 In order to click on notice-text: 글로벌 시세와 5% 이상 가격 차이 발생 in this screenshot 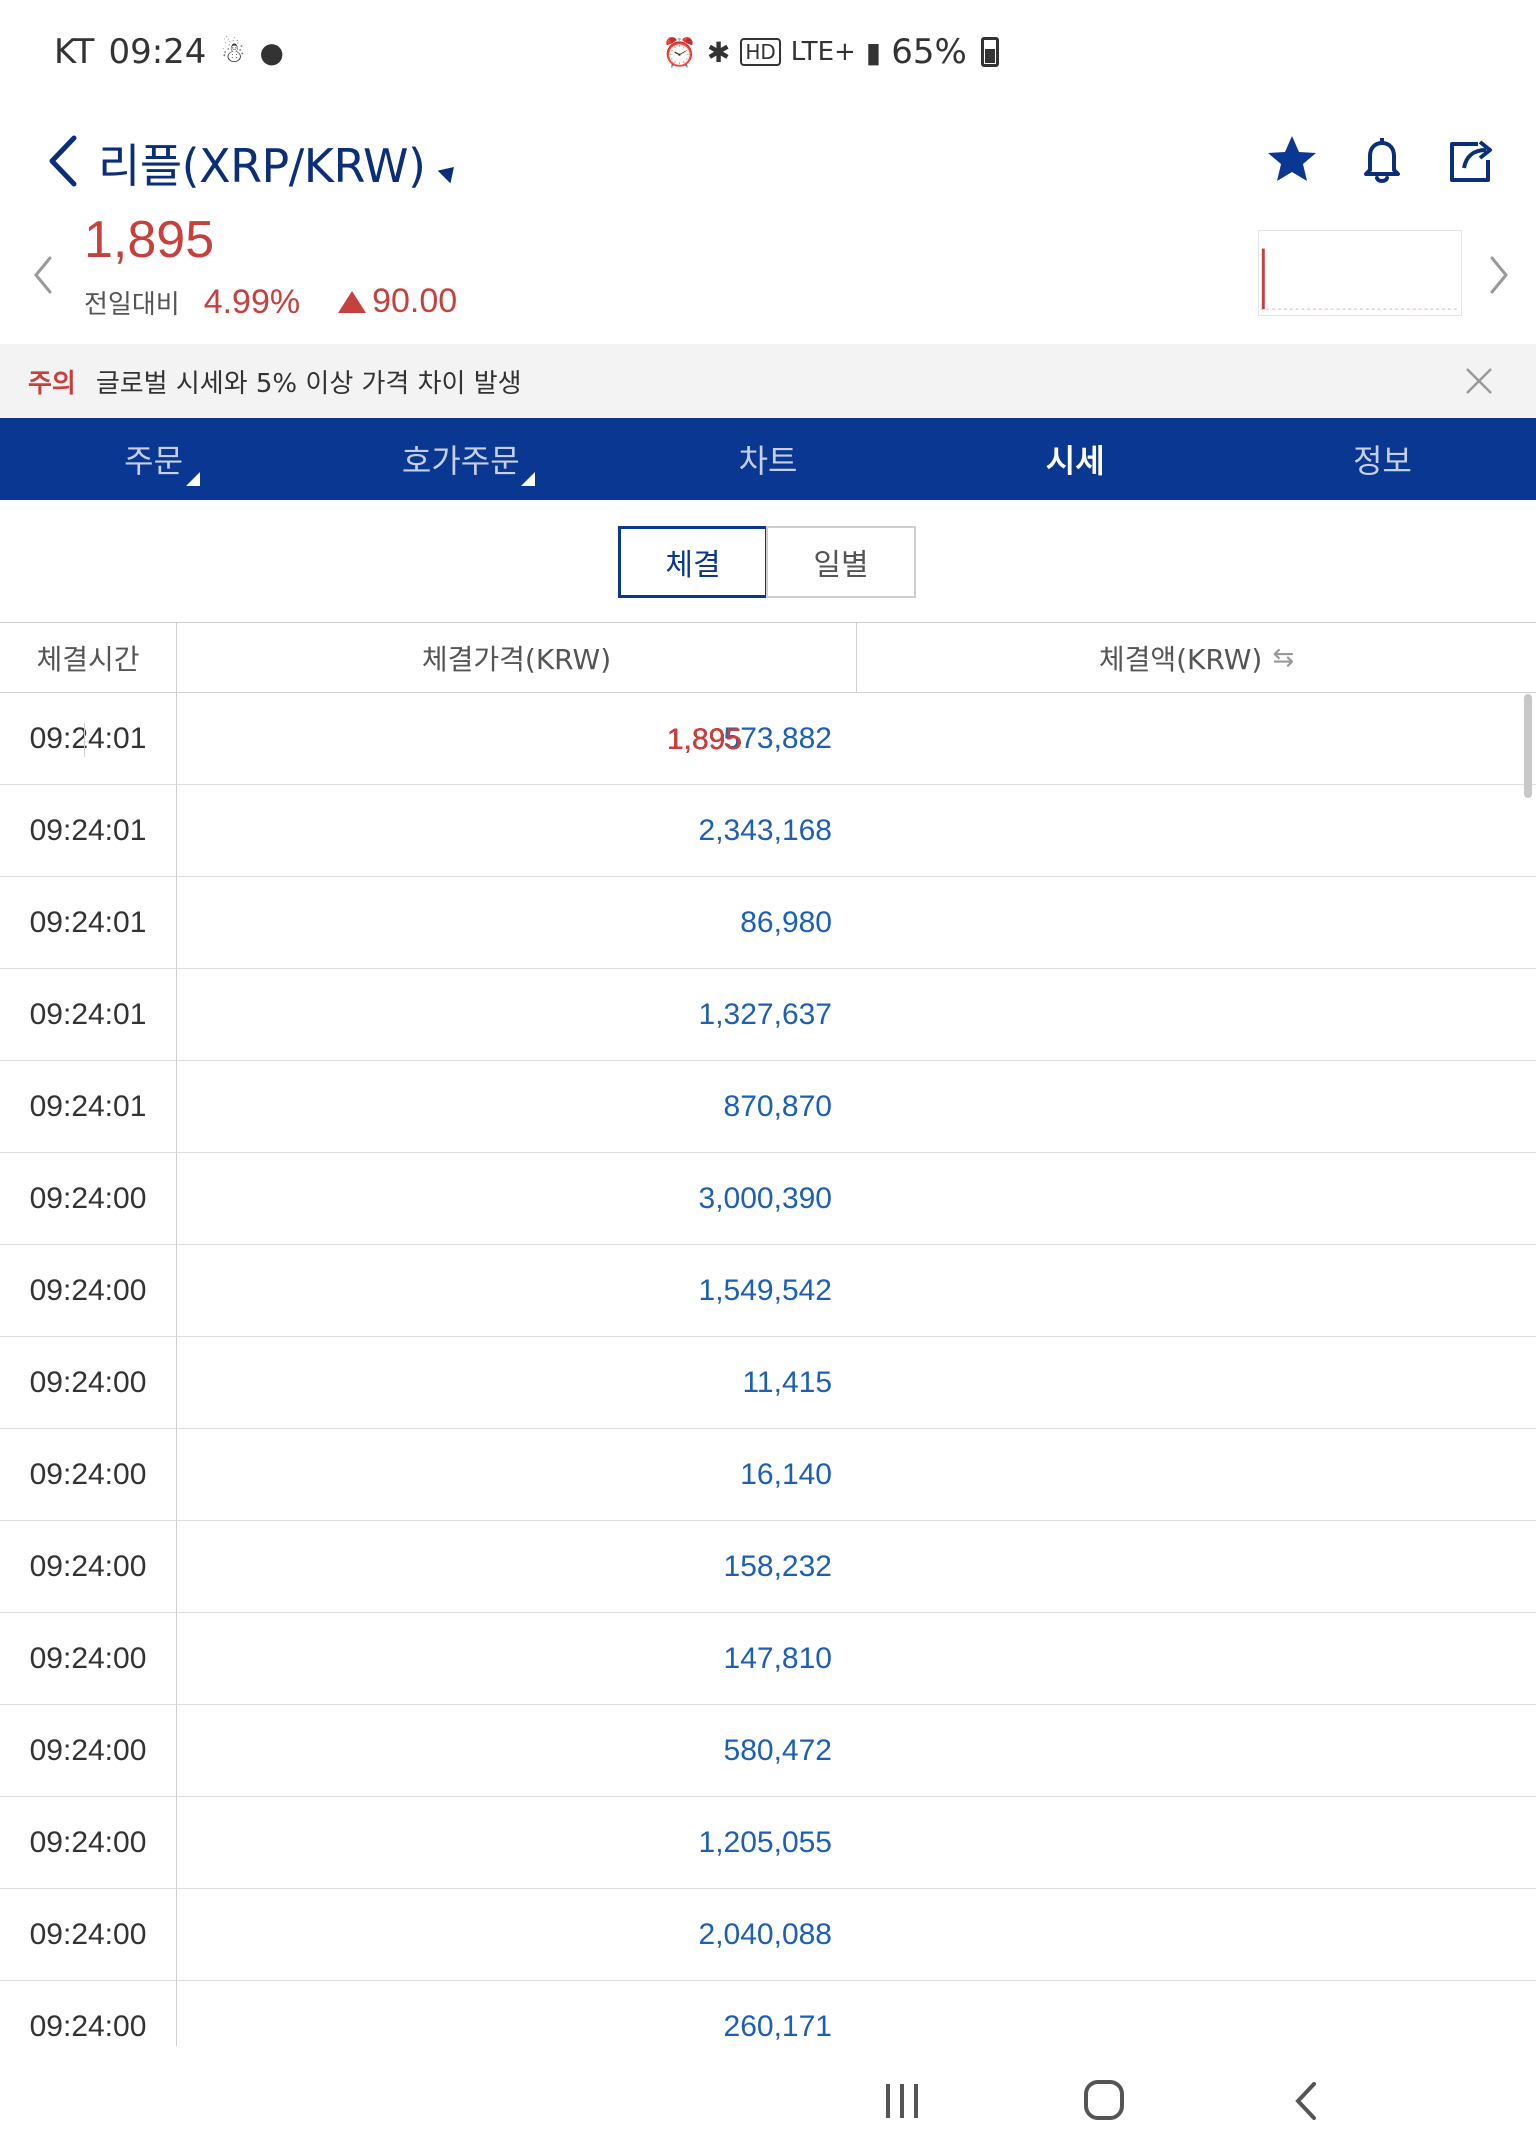, I will do `click(308, 383)`.